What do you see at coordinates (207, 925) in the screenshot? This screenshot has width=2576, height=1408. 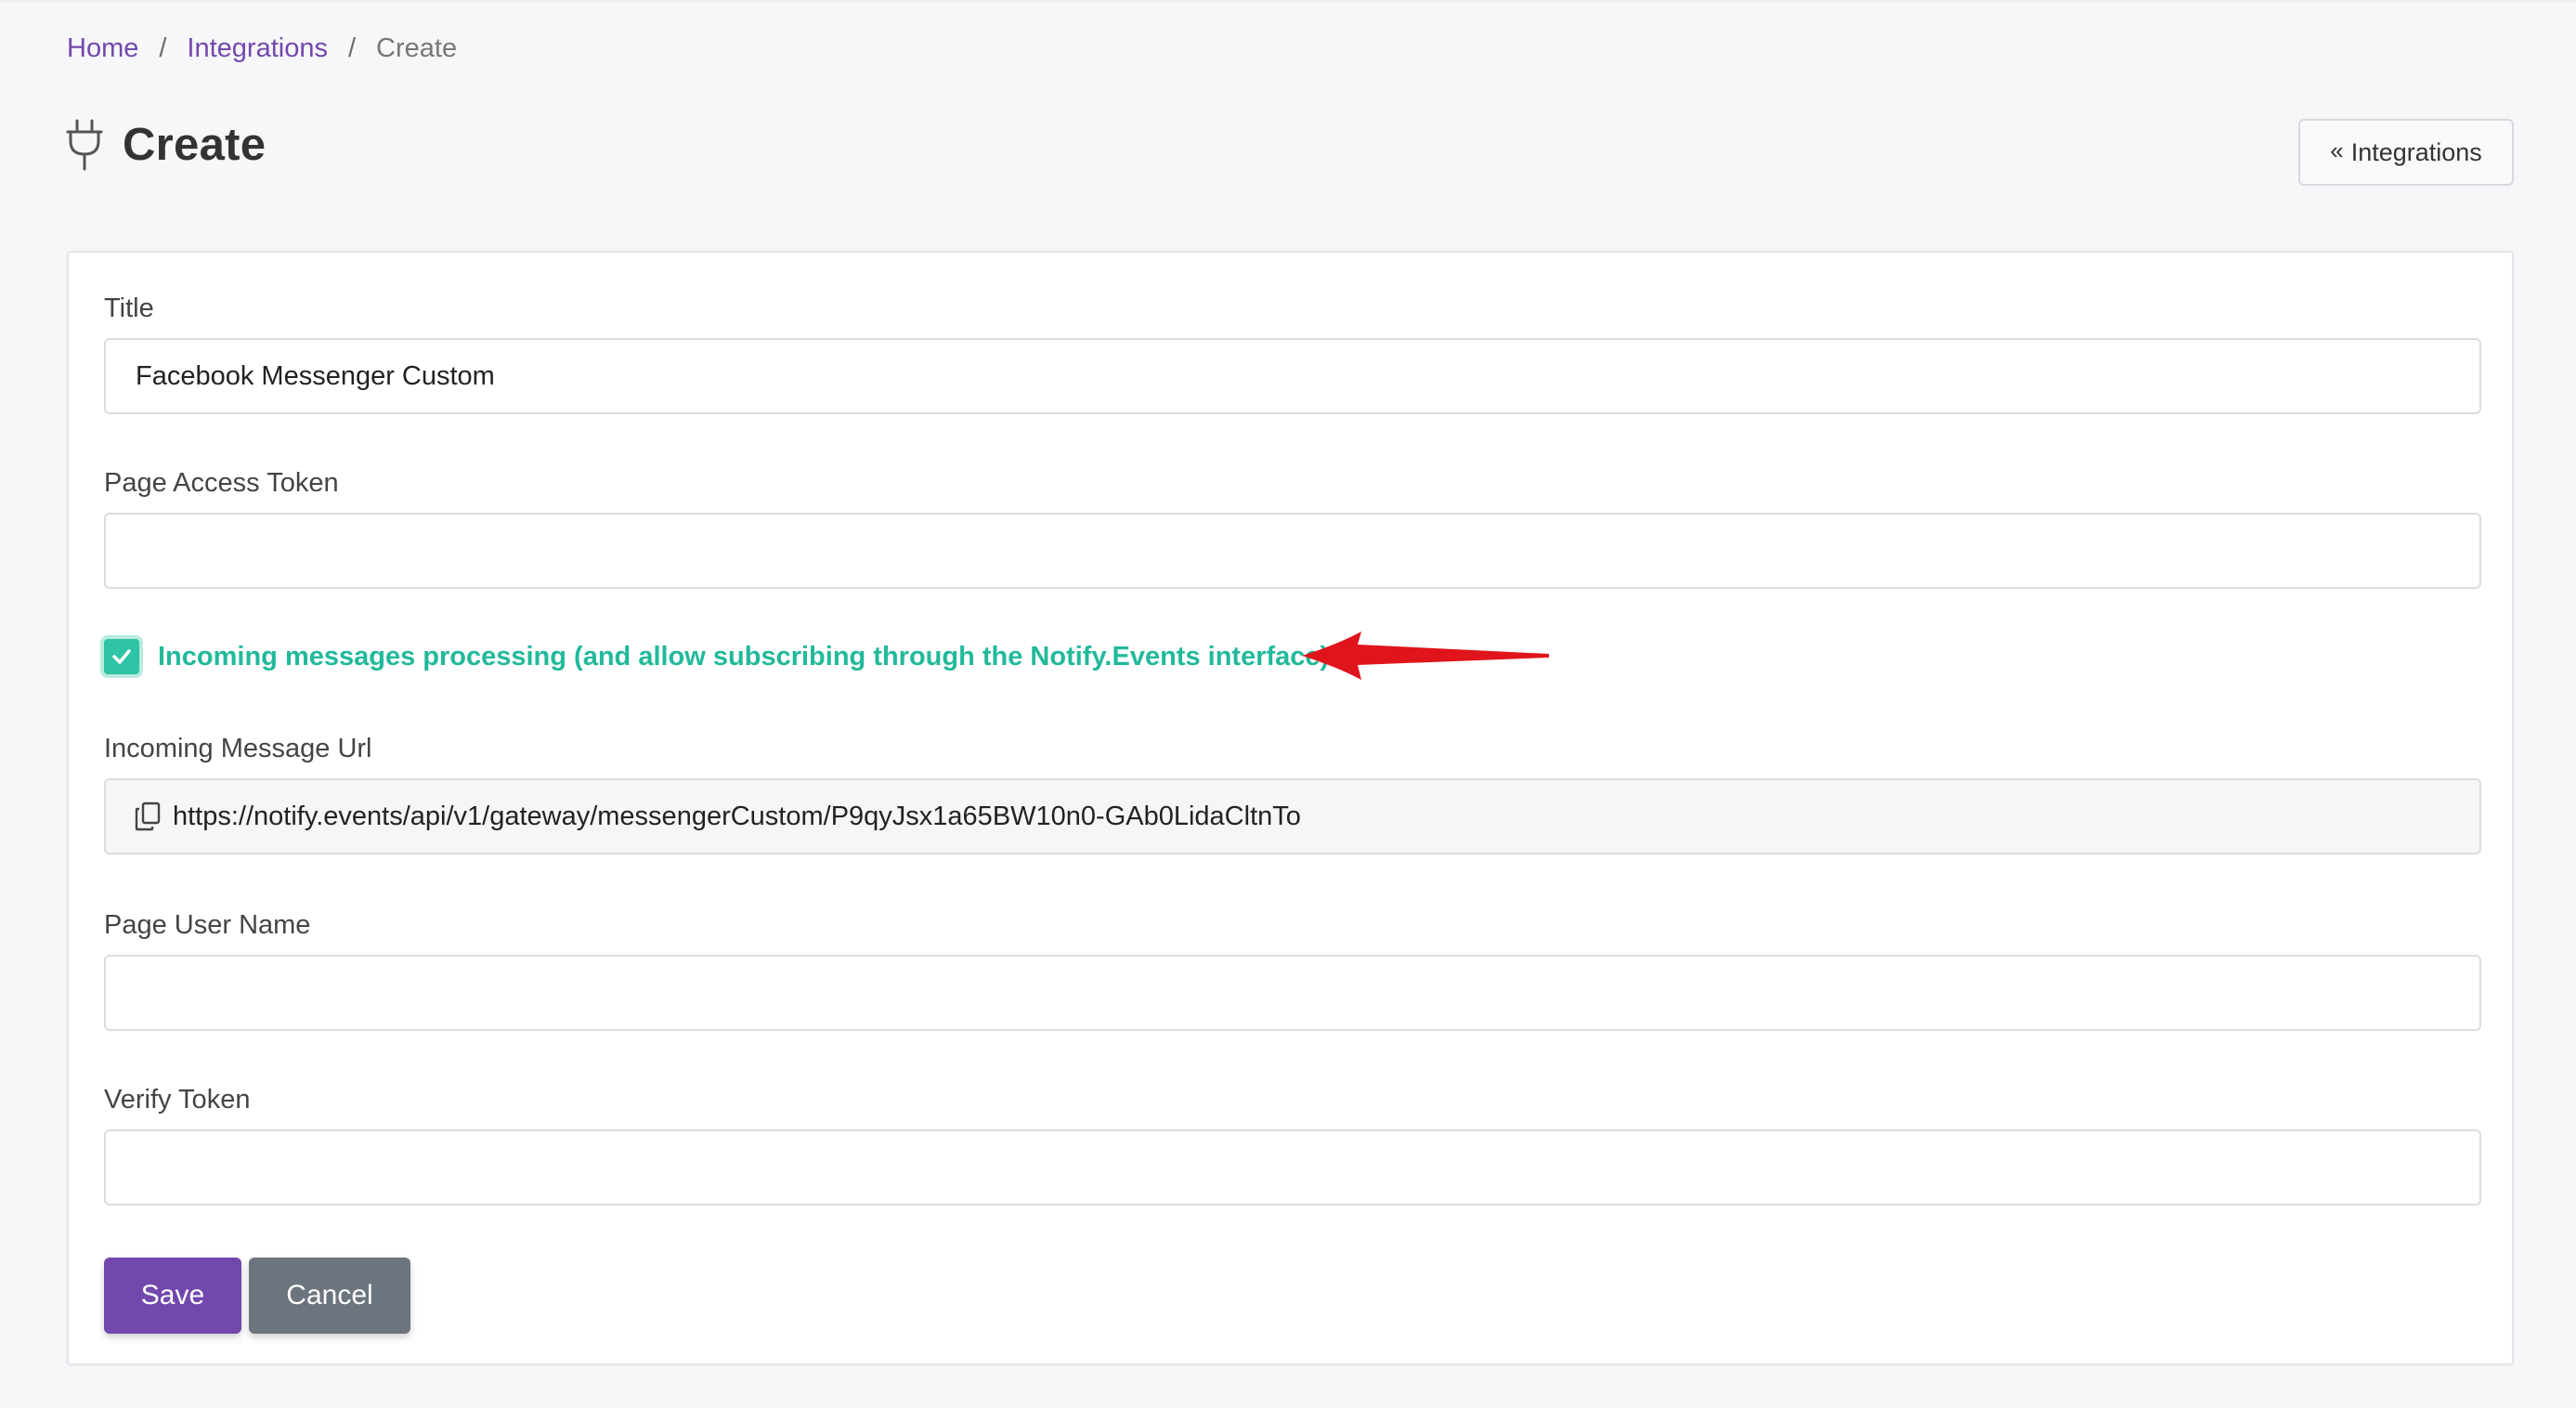 I see `page-user-name-label: Page User Name` at bounding box center [207, 925].